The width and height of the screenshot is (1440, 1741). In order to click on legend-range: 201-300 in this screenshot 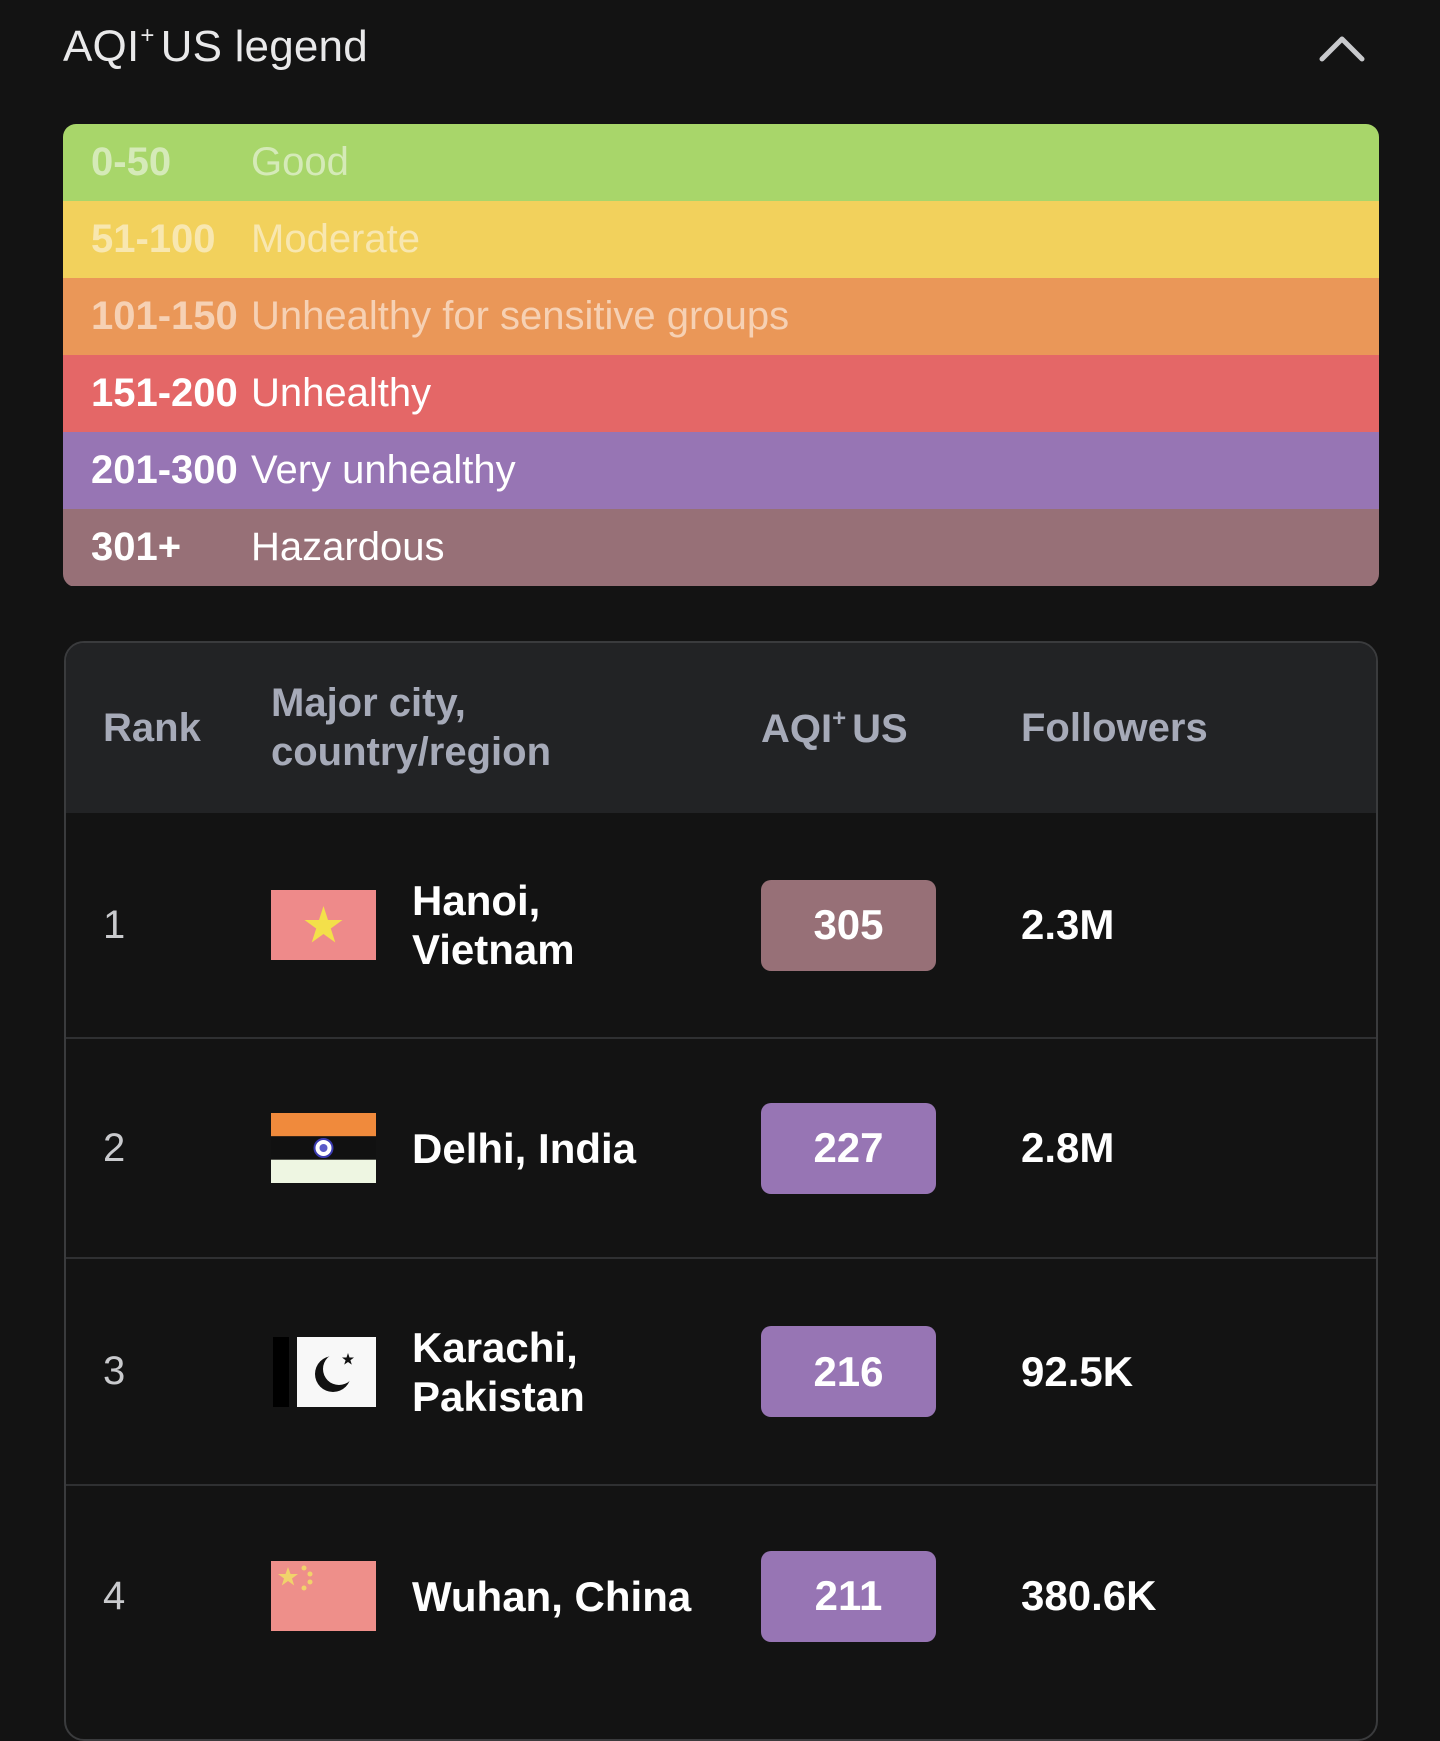, I will do `click(164, 470)`.